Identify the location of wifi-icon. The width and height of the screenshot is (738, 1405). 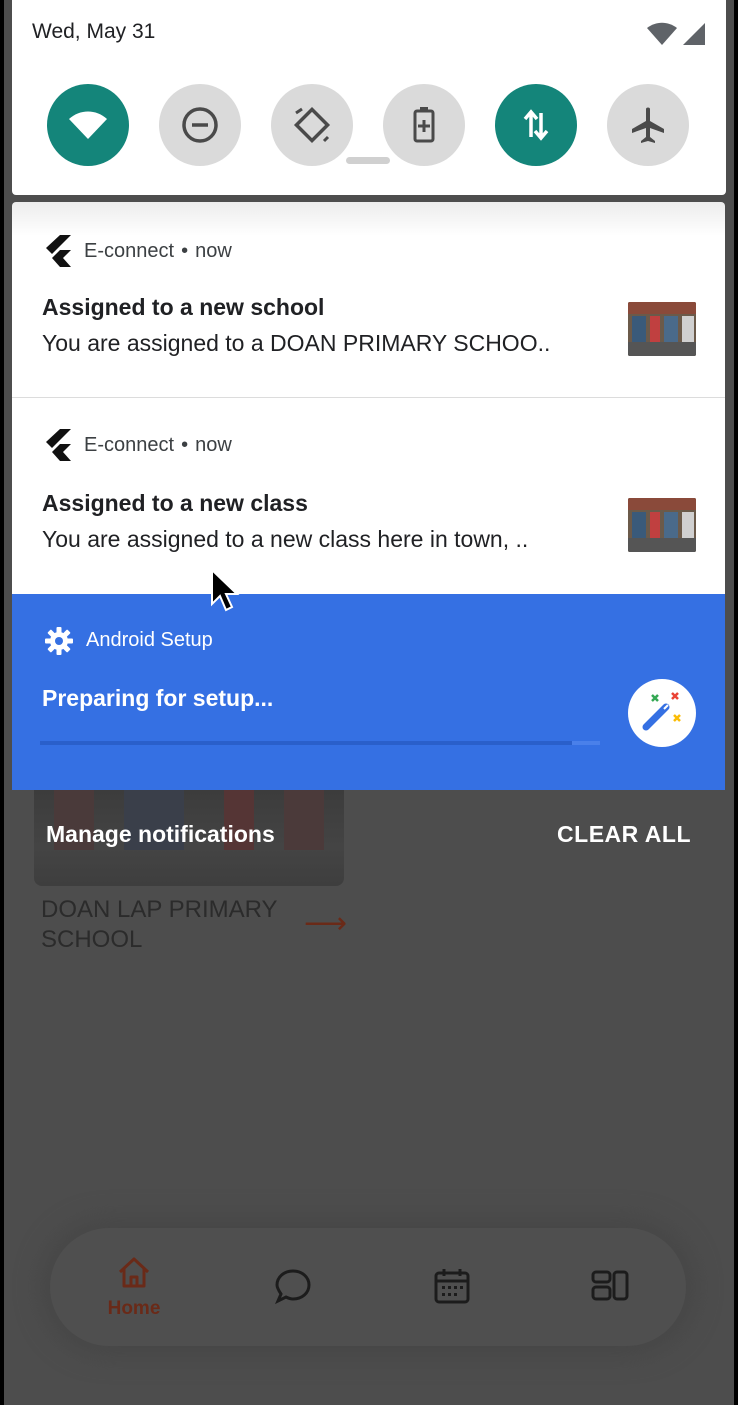
(88, 125).